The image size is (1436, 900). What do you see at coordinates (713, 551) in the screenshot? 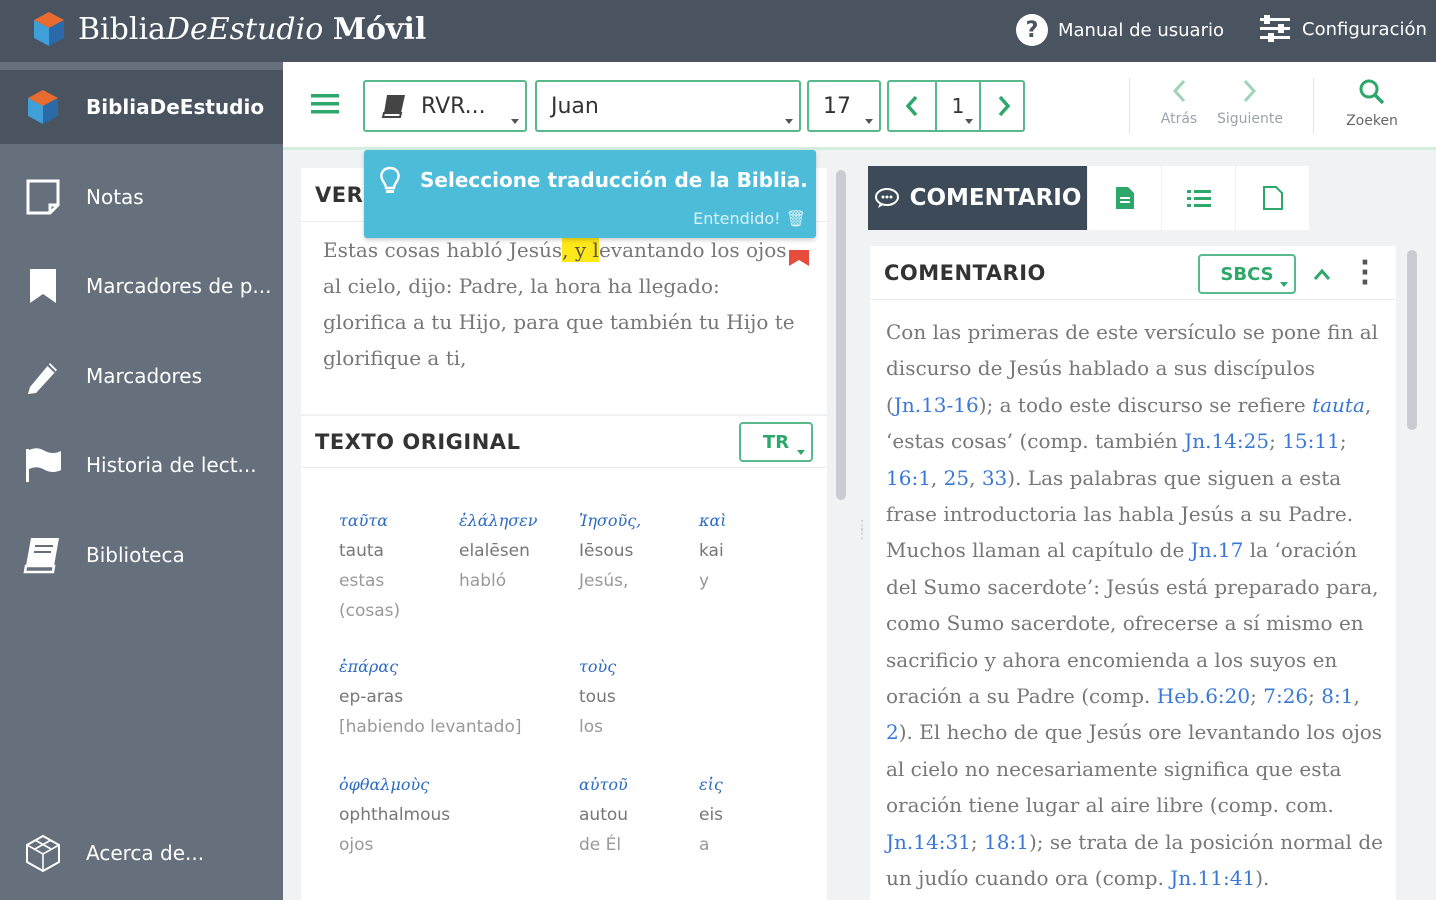
I see `word-item: καὶ kai y` at bounding box center [713, 551].